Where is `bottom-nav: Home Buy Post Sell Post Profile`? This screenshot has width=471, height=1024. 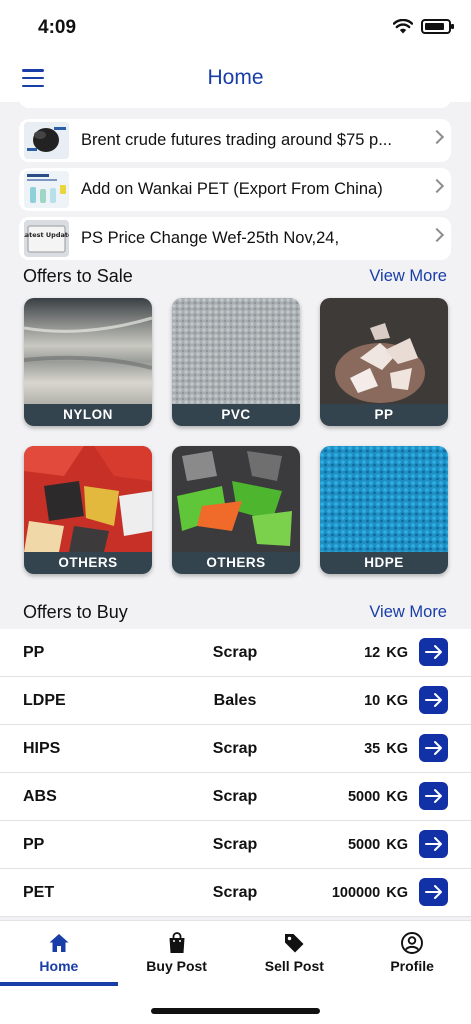
bottom-nav: Home Buy Post Sell Post Profile is located at coordinates (235, 953).